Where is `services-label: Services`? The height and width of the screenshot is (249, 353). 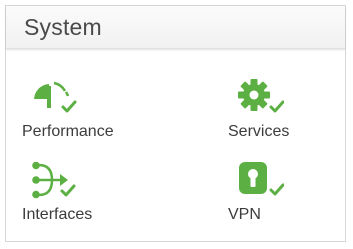
services-label: Services is located at coordinates (259, 131).